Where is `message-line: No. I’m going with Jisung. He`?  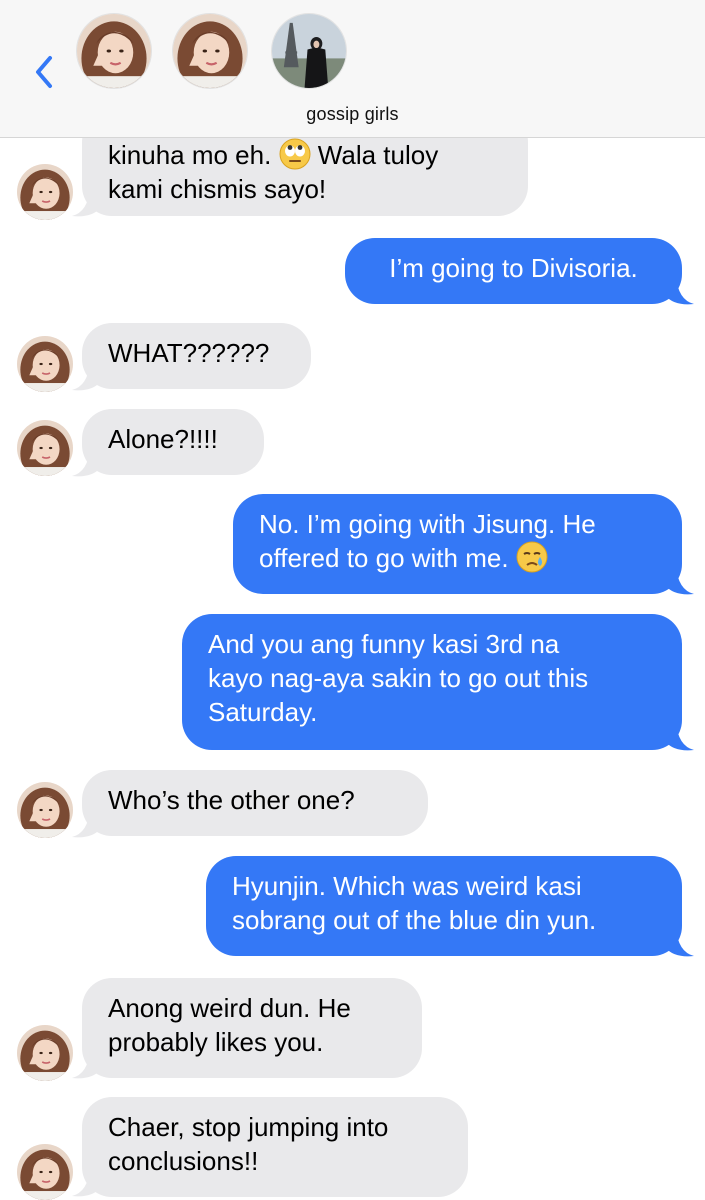 message-line: No. I’m going with Jisung. He is located at coordinates (427, 524).